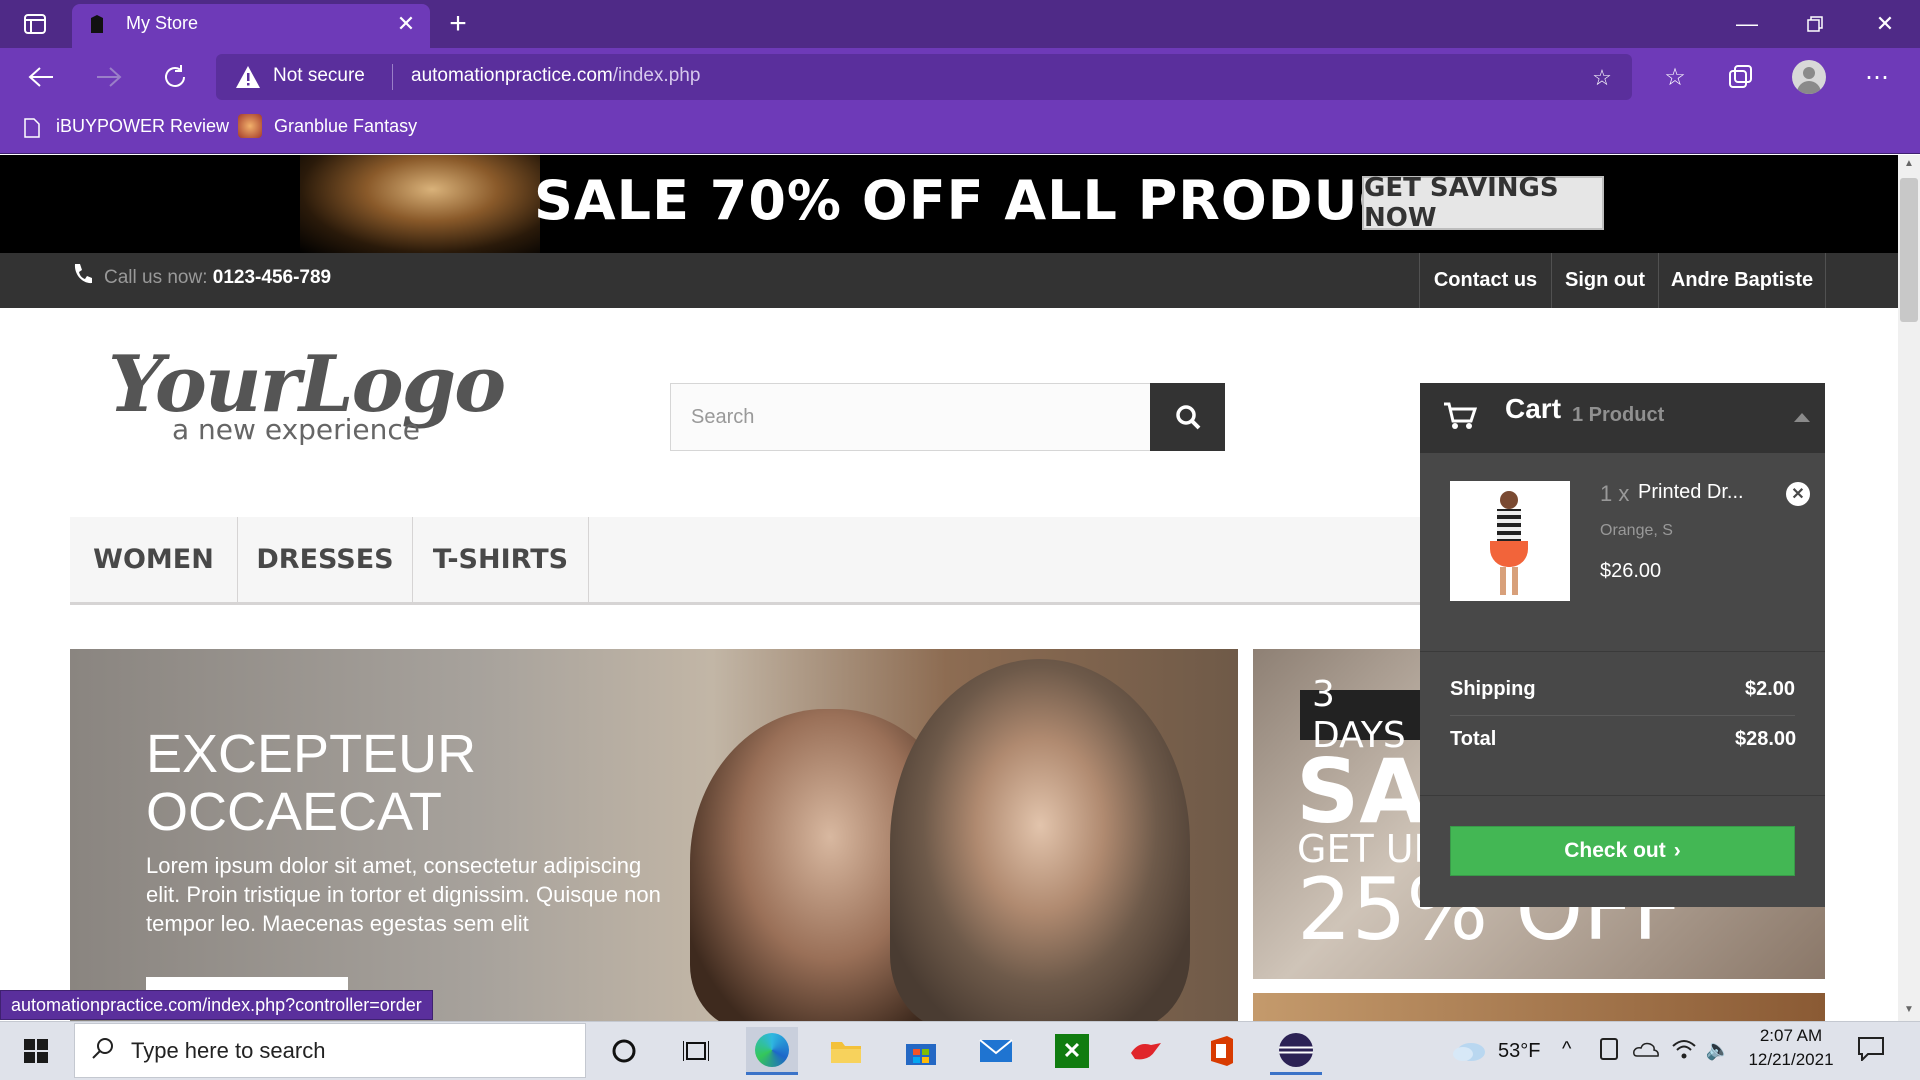 The width and height of the screenshot is (1920, 1080). I want to click on weather-temp: 53°F, so click(1519, 1051).